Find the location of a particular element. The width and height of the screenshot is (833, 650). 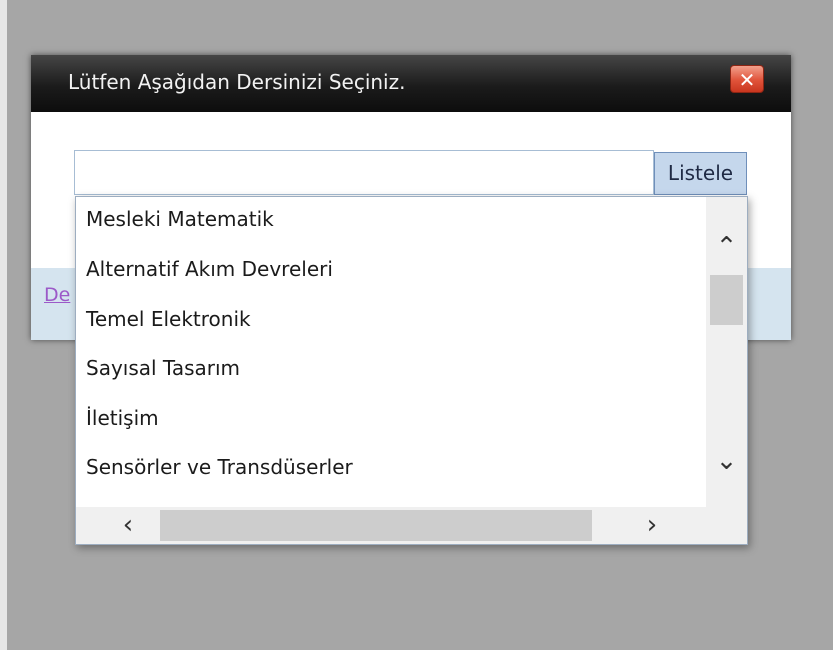

horizontal-scrollbar: ‹ › is located at coordinates (411, 525).